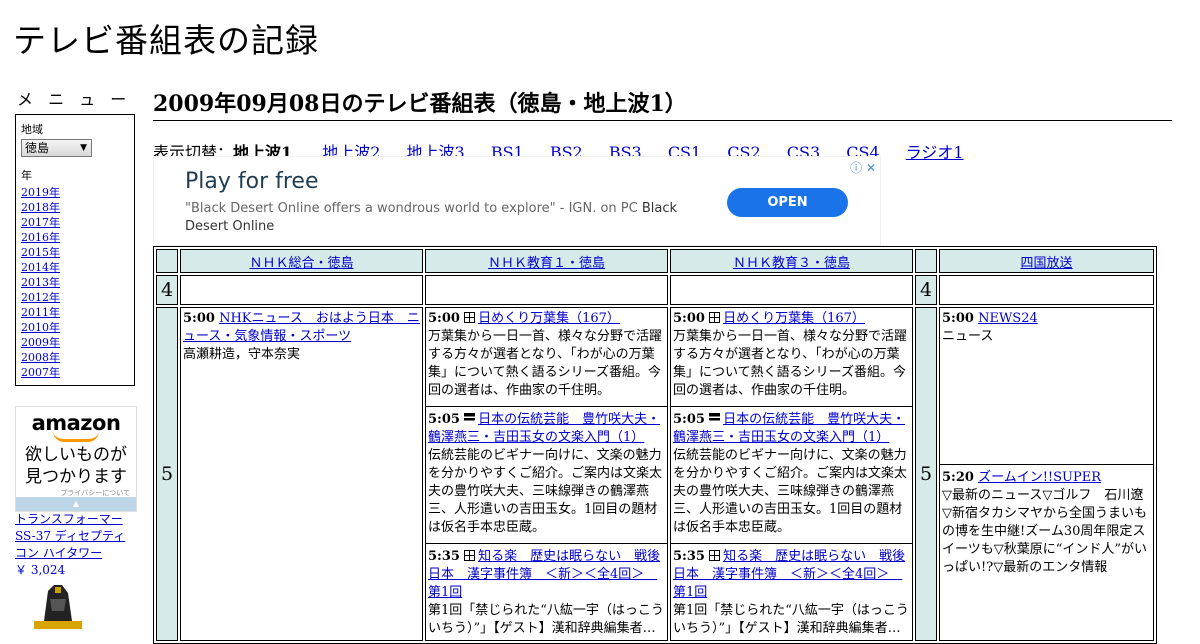 Image resolution: width=1200 pixels, height=644 pixels. What do you see at coordinates (76, 455) in the screenshot?
I see `amazon-tagline-1: 欲しいものが` at bounding box center [76, 455].